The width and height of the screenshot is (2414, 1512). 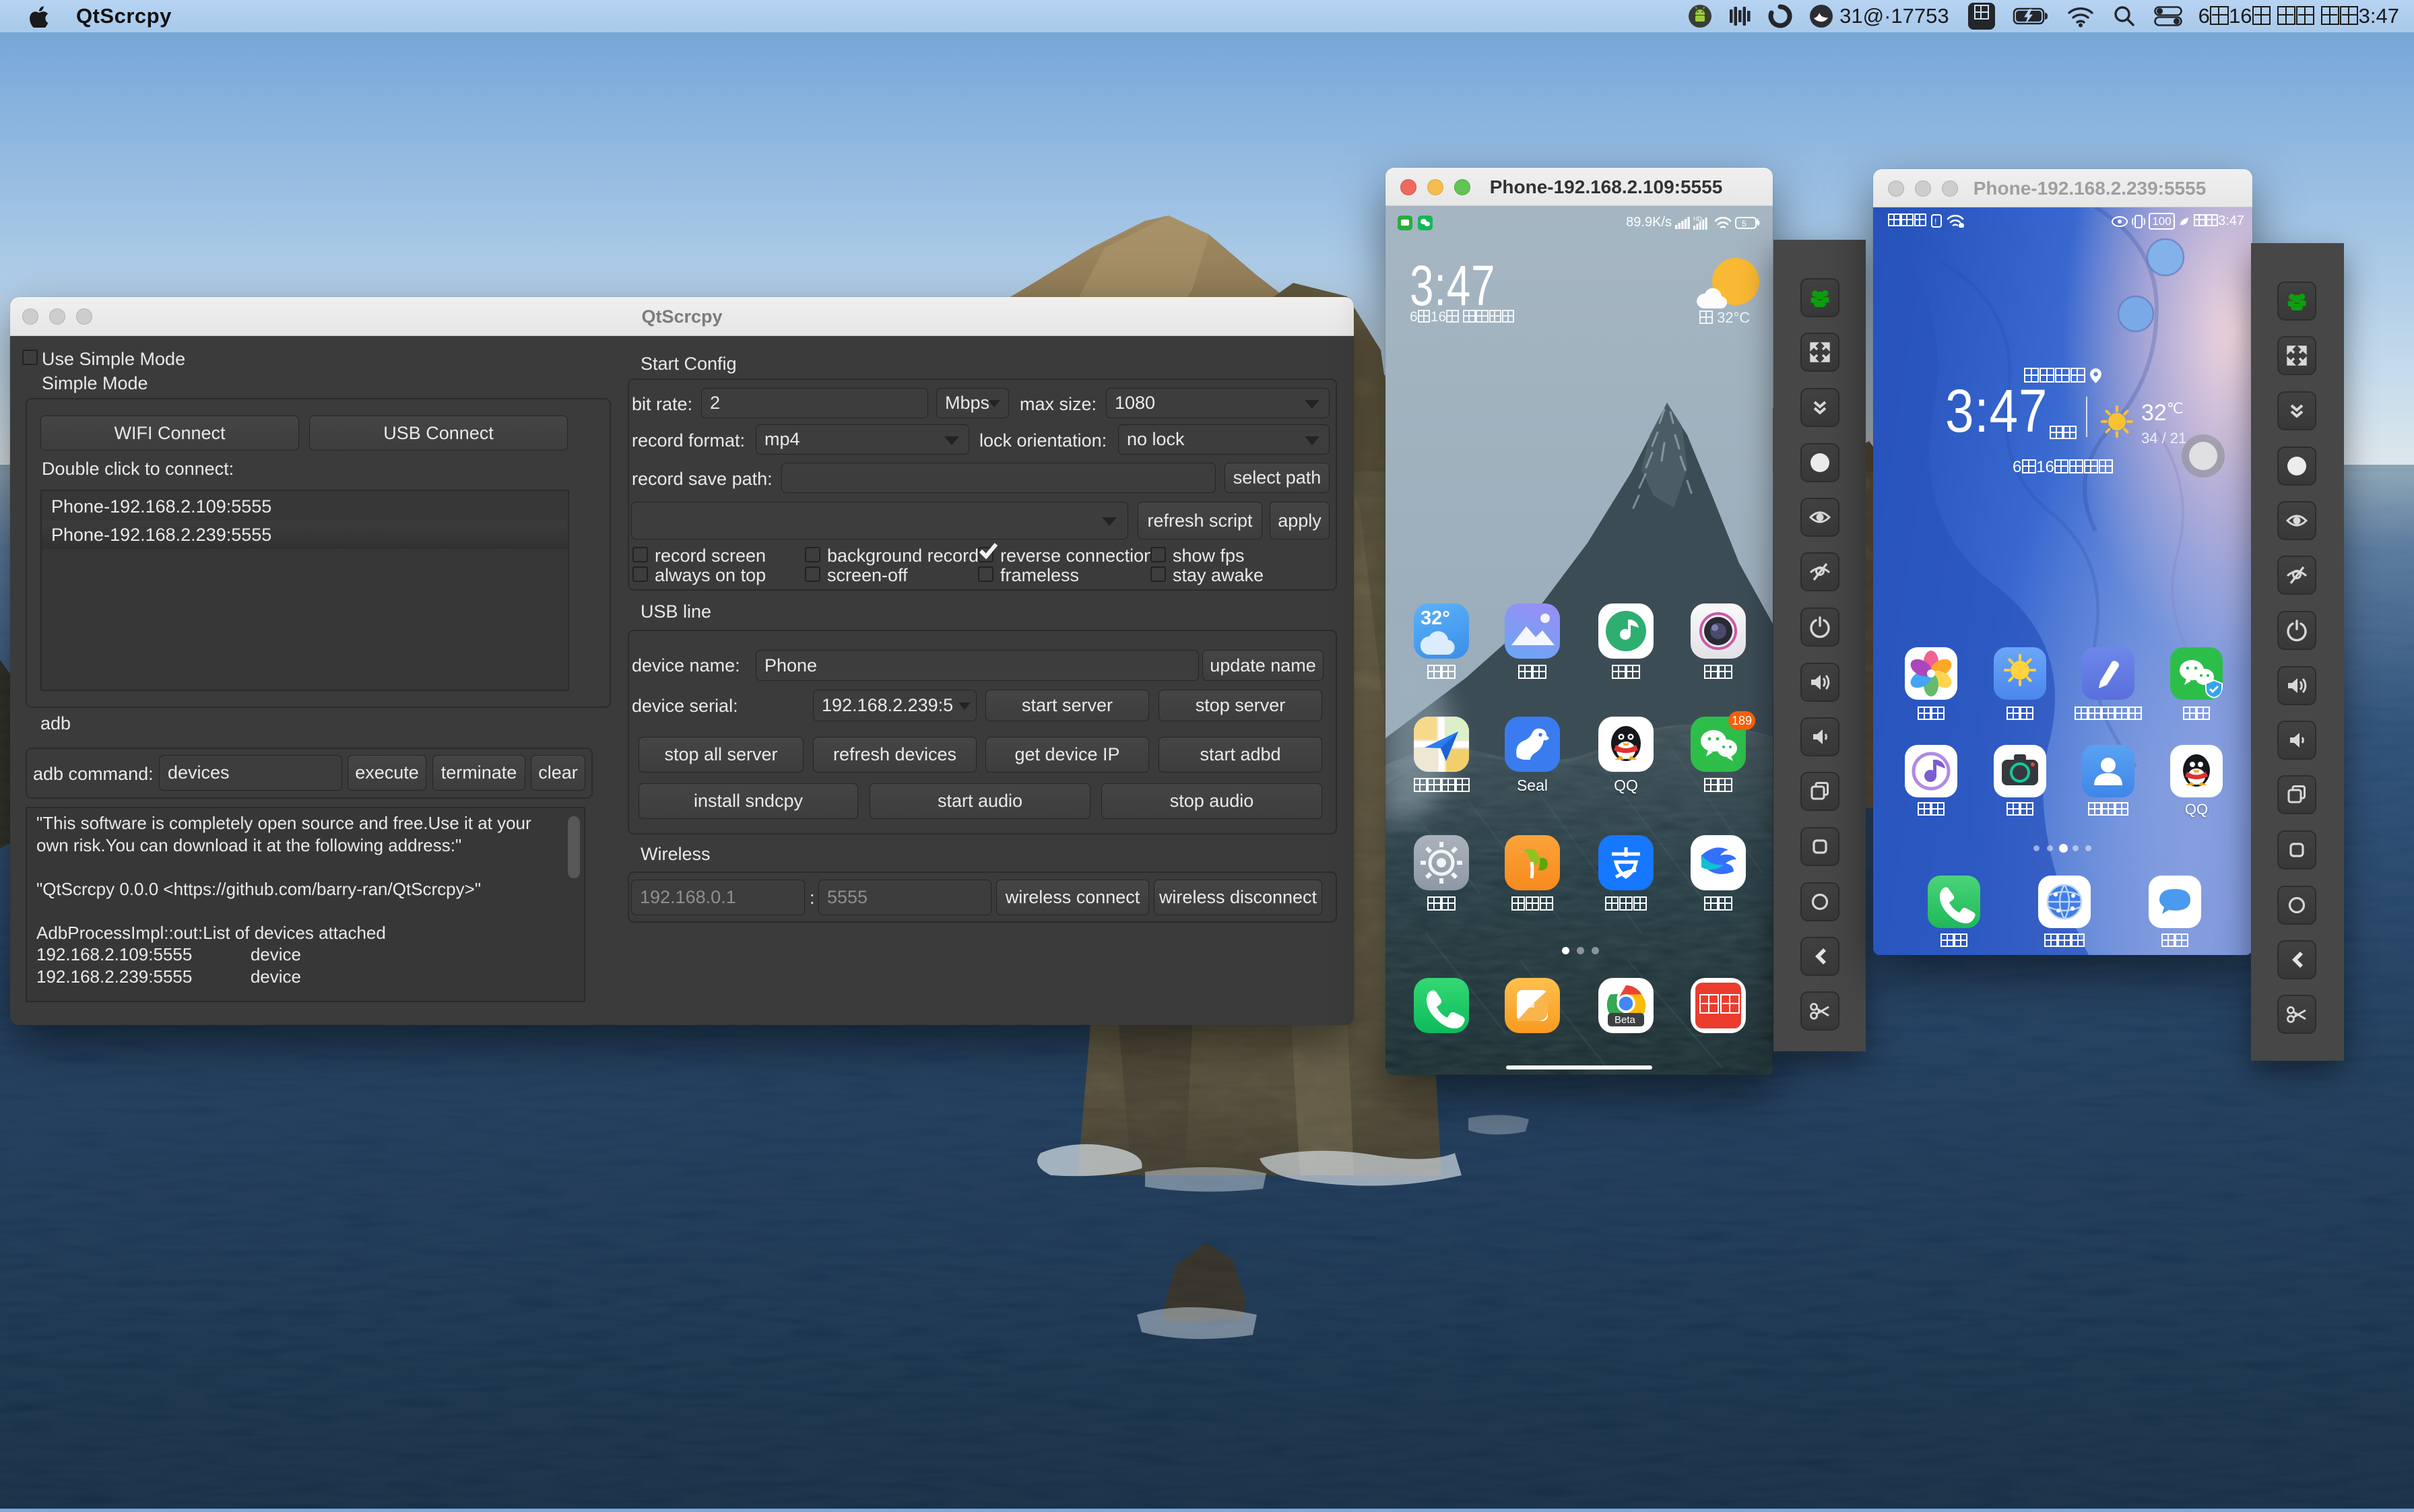 What do you see at coordinates (1625, 1020) in the screenshot?
I see `svg-text: Beta` at bounding box center [1625, 1020].